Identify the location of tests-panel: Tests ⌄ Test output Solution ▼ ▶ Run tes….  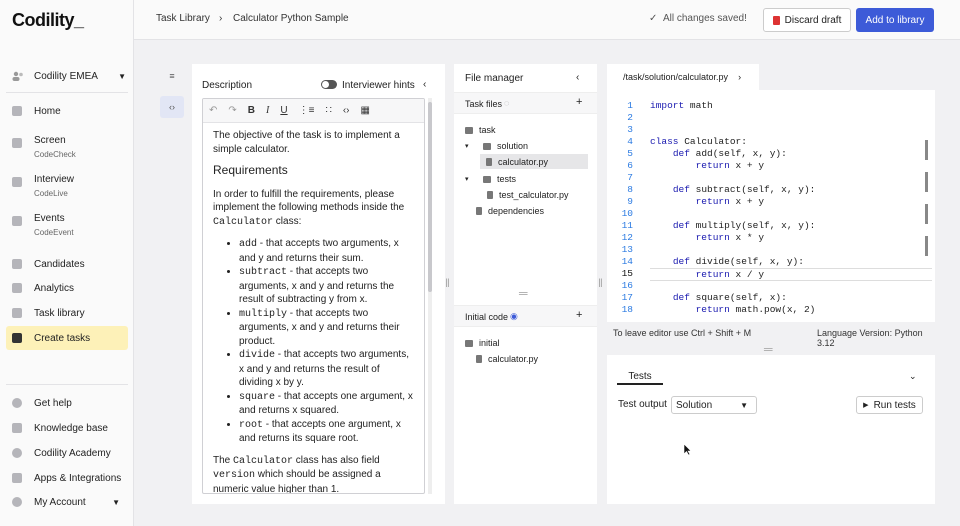
(771, 429).